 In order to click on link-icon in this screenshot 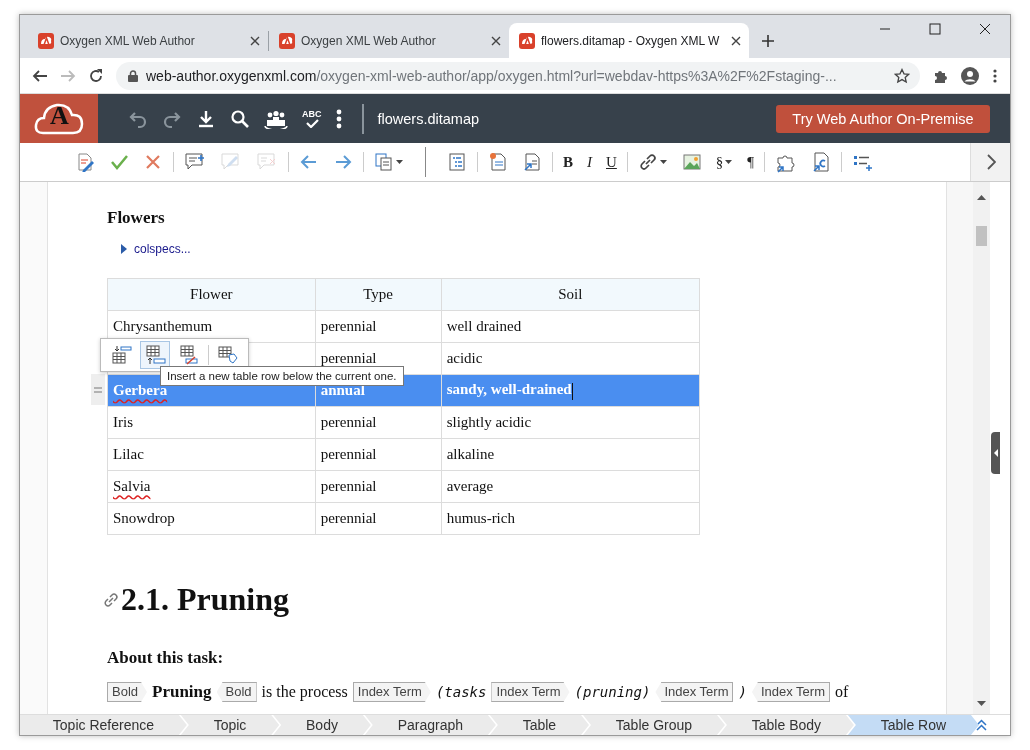, I will do `click(111, 599)`.